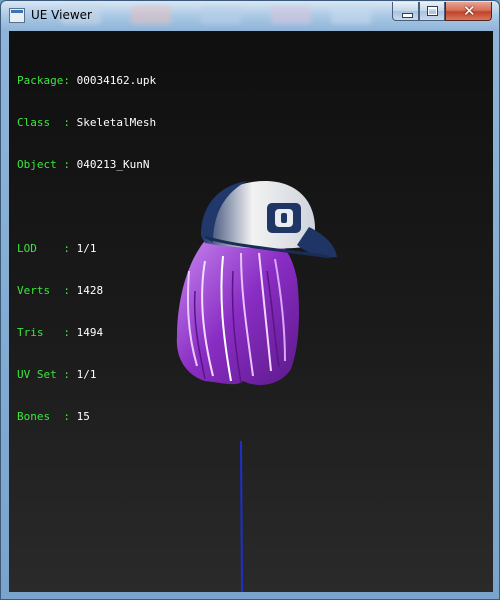 The height and width of the screenshot is (600, 500). I want to click on close-icon: ✕, so click(469, 11).